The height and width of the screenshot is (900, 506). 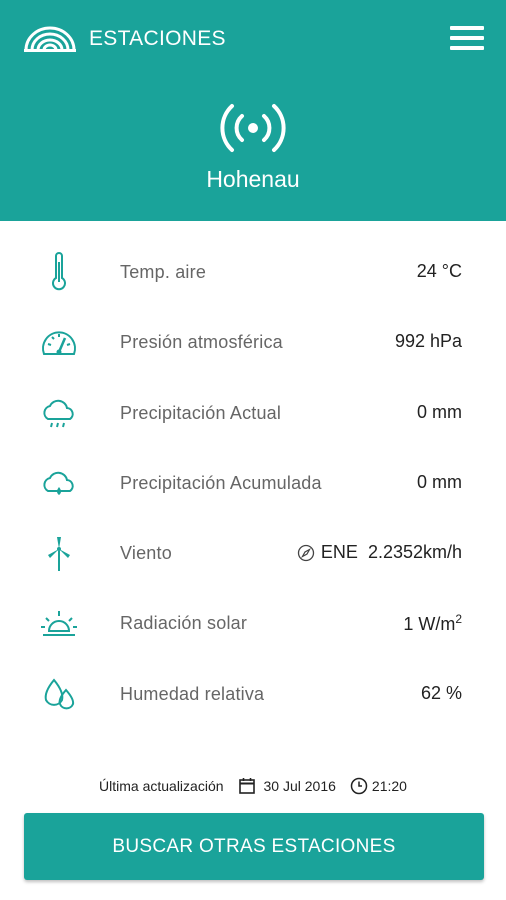 What do you see at coordinates (50, 39) in the screenshot?
I see `rainbow-logo-icon` at bounding box center [50, 39].